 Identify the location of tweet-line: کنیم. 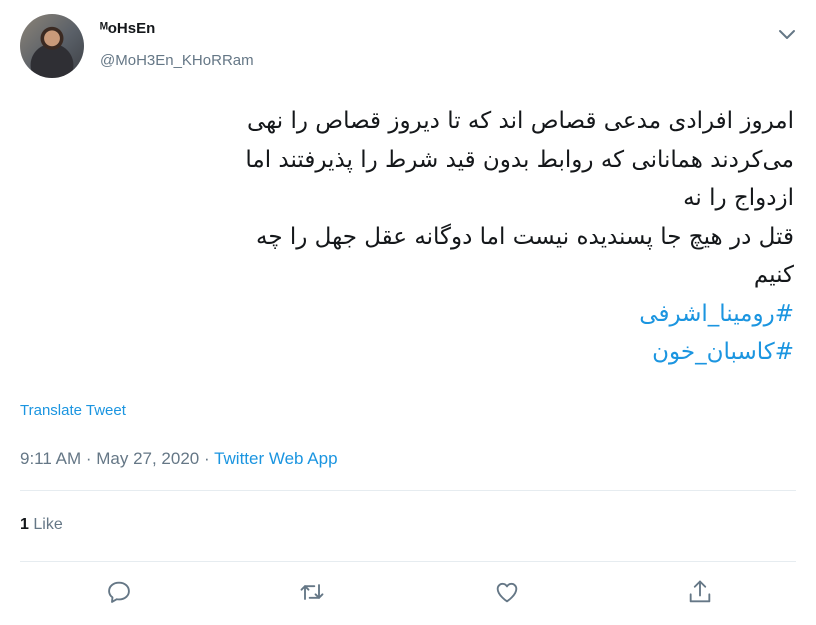
(773, 275).